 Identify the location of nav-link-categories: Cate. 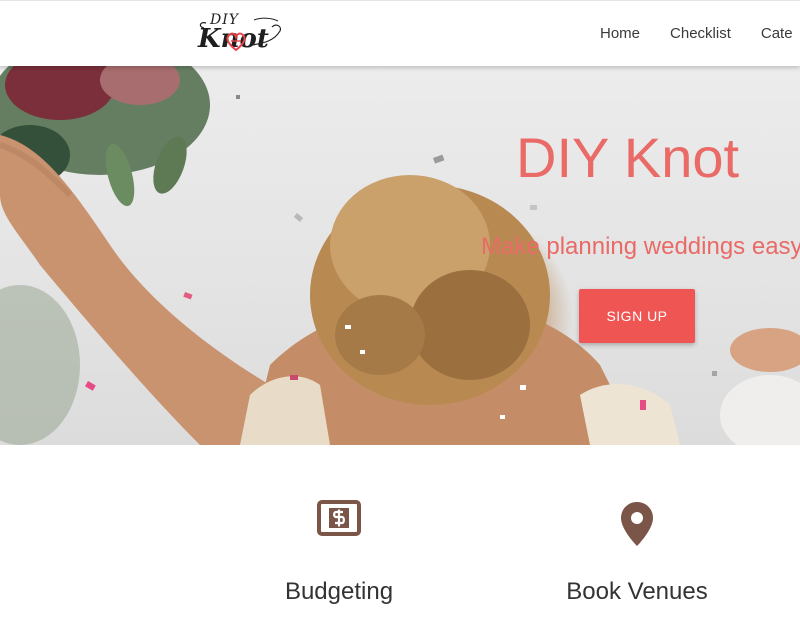
(777, 33).